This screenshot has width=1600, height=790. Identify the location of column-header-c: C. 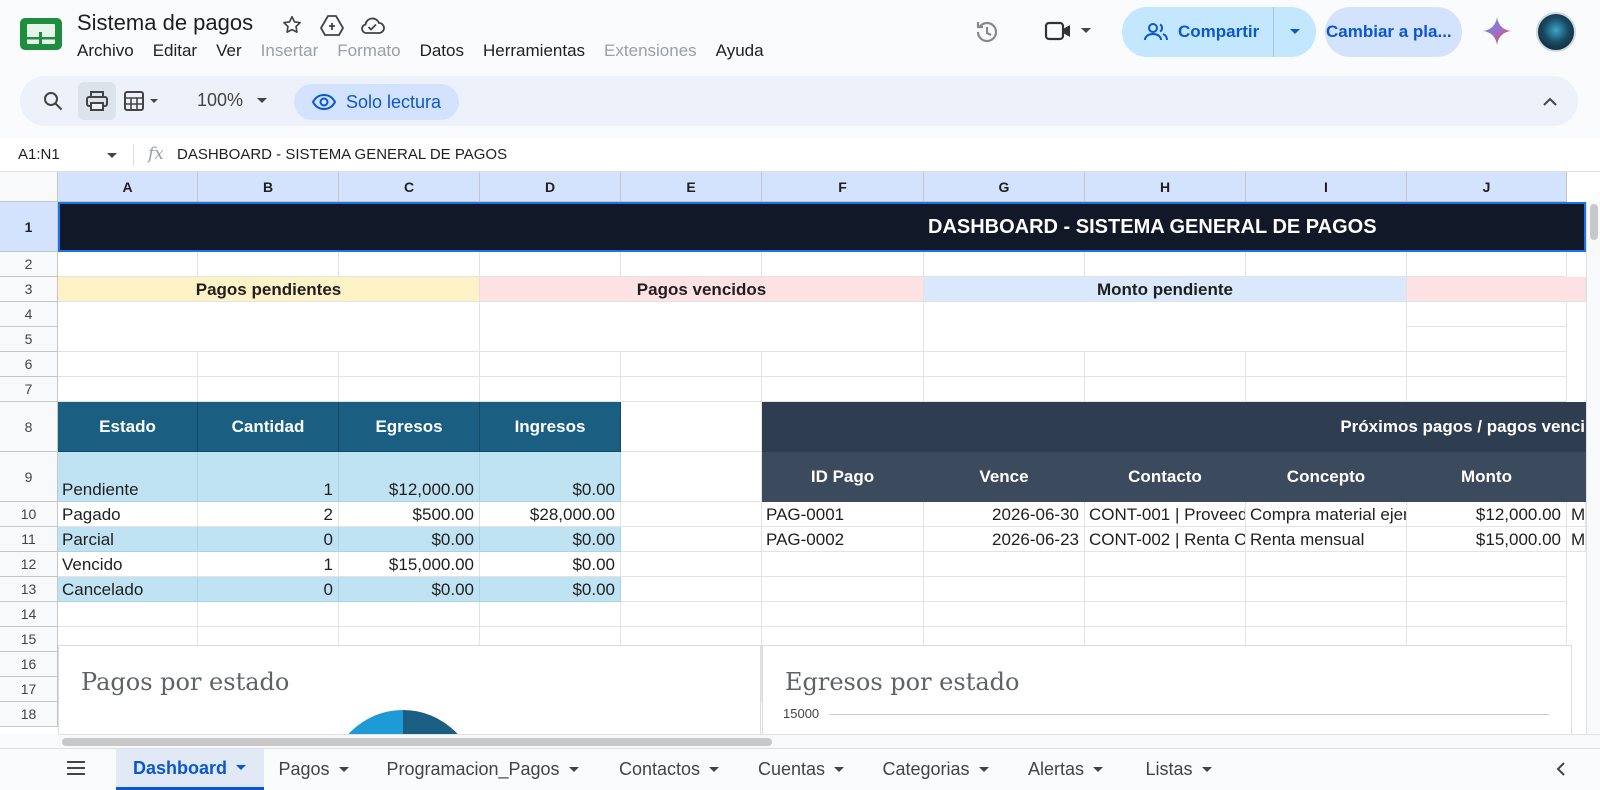
(409, 187).